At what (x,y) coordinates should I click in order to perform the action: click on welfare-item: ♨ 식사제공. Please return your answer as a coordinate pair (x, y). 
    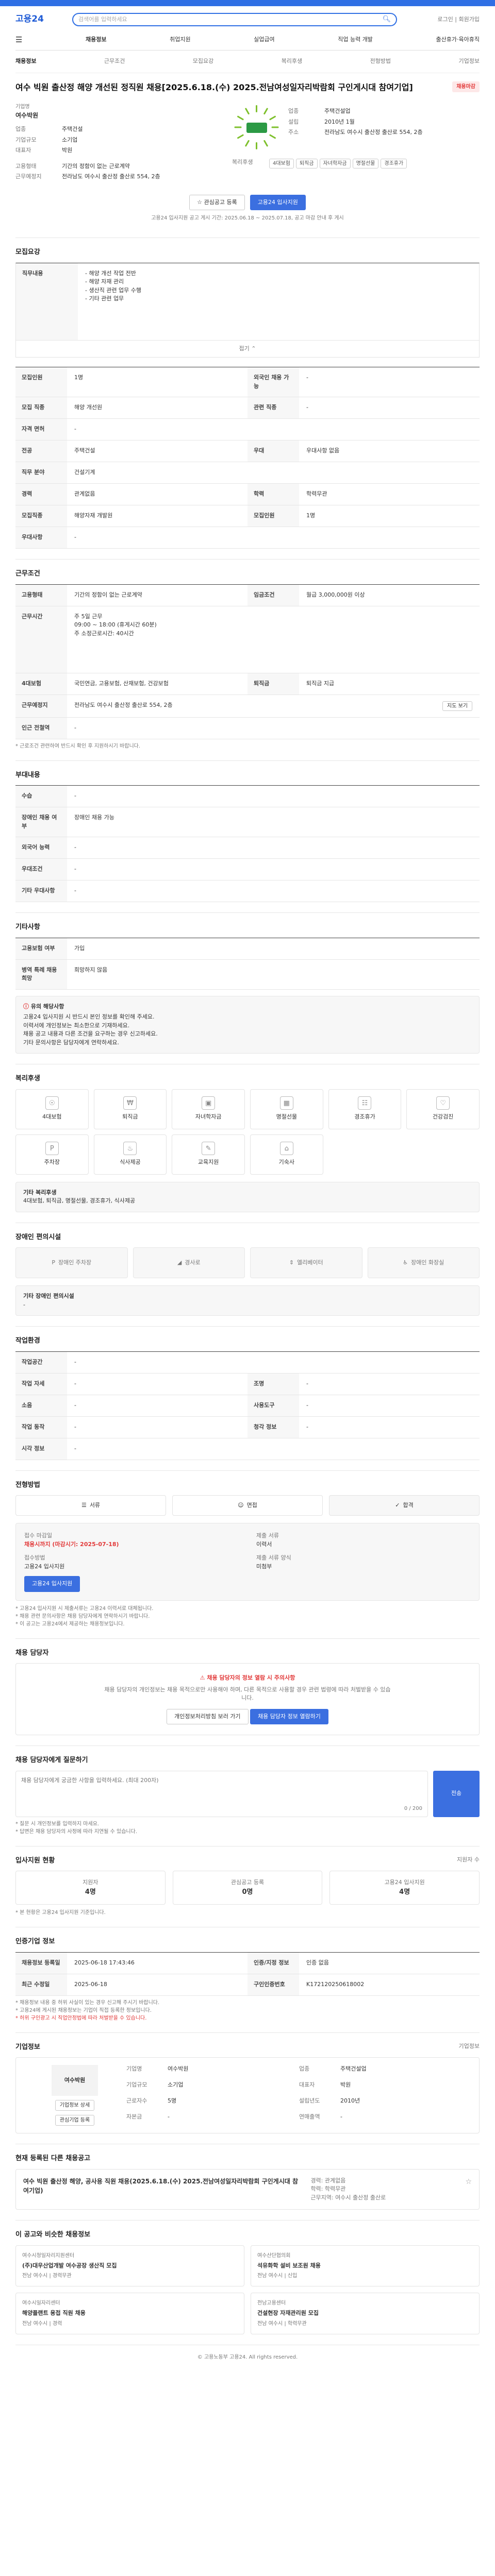
    Looking at the image, I should click on (130, 1154).